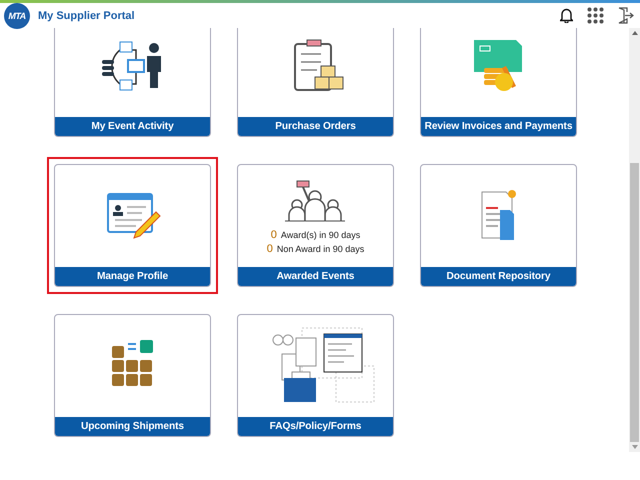 This screenshot has height=480, width=640. I want to click on tile-label: FAQs/Policy/Forms, so click(315, 426).